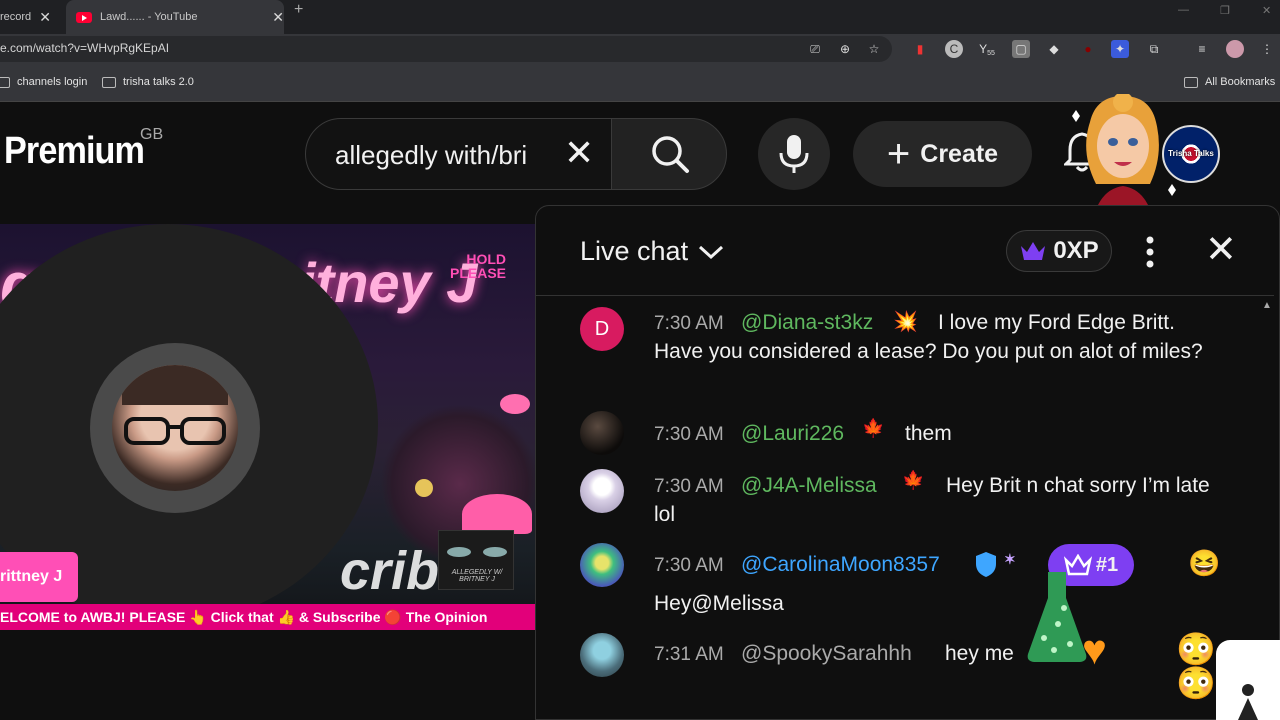 The height and width of the screenshot is (720, 1280). I want to click on divider, so click(905, 295).